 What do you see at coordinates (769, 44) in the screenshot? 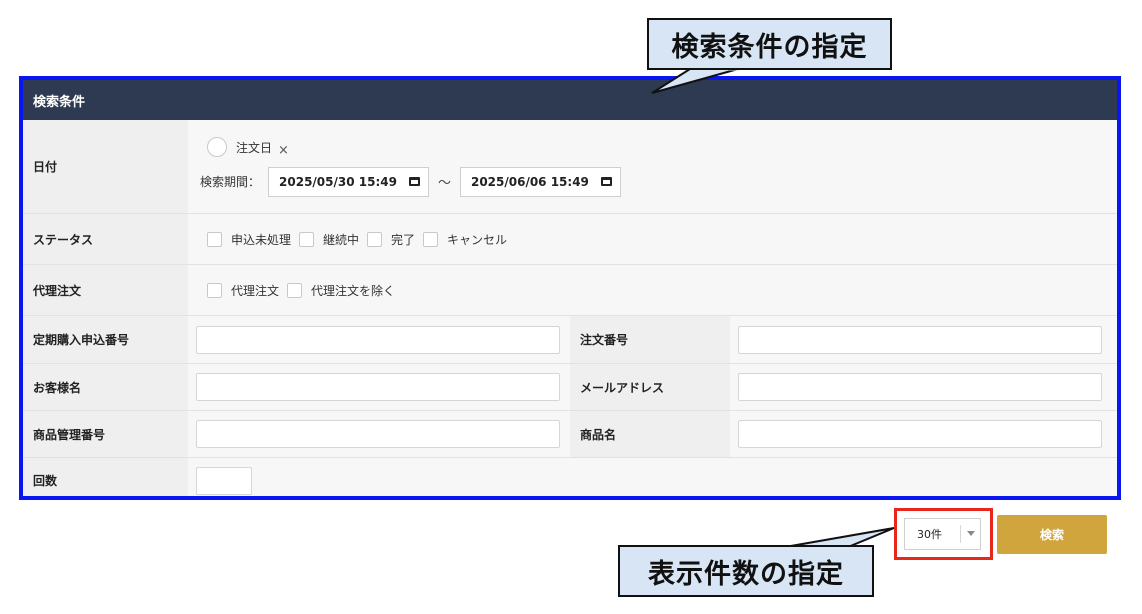
I see `callout-search-conditions: 検索条件の指定` at bounding box center [769, 44].